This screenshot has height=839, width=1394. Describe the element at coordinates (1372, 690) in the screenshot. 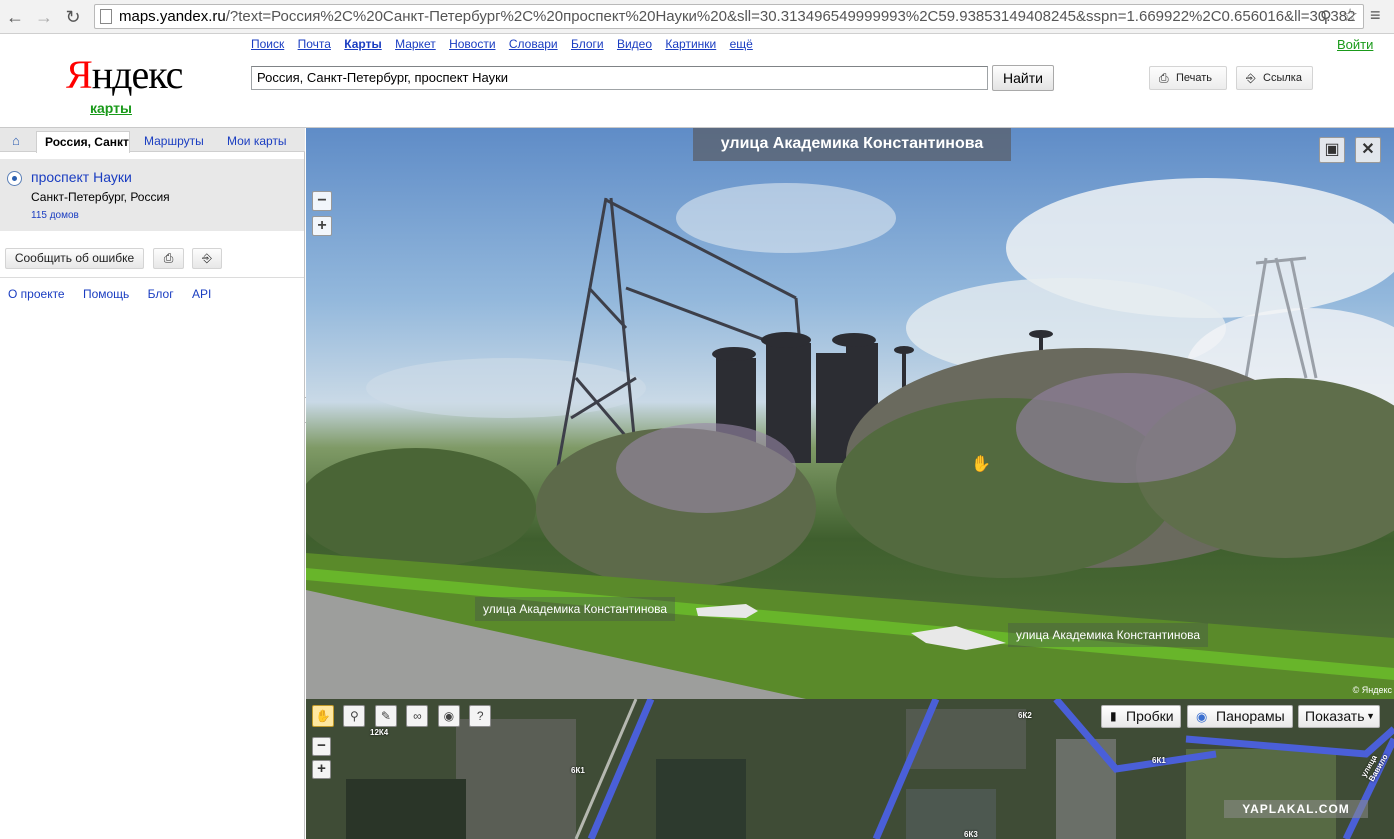

I see `panorama-copyright: © Яндекс` at that location.